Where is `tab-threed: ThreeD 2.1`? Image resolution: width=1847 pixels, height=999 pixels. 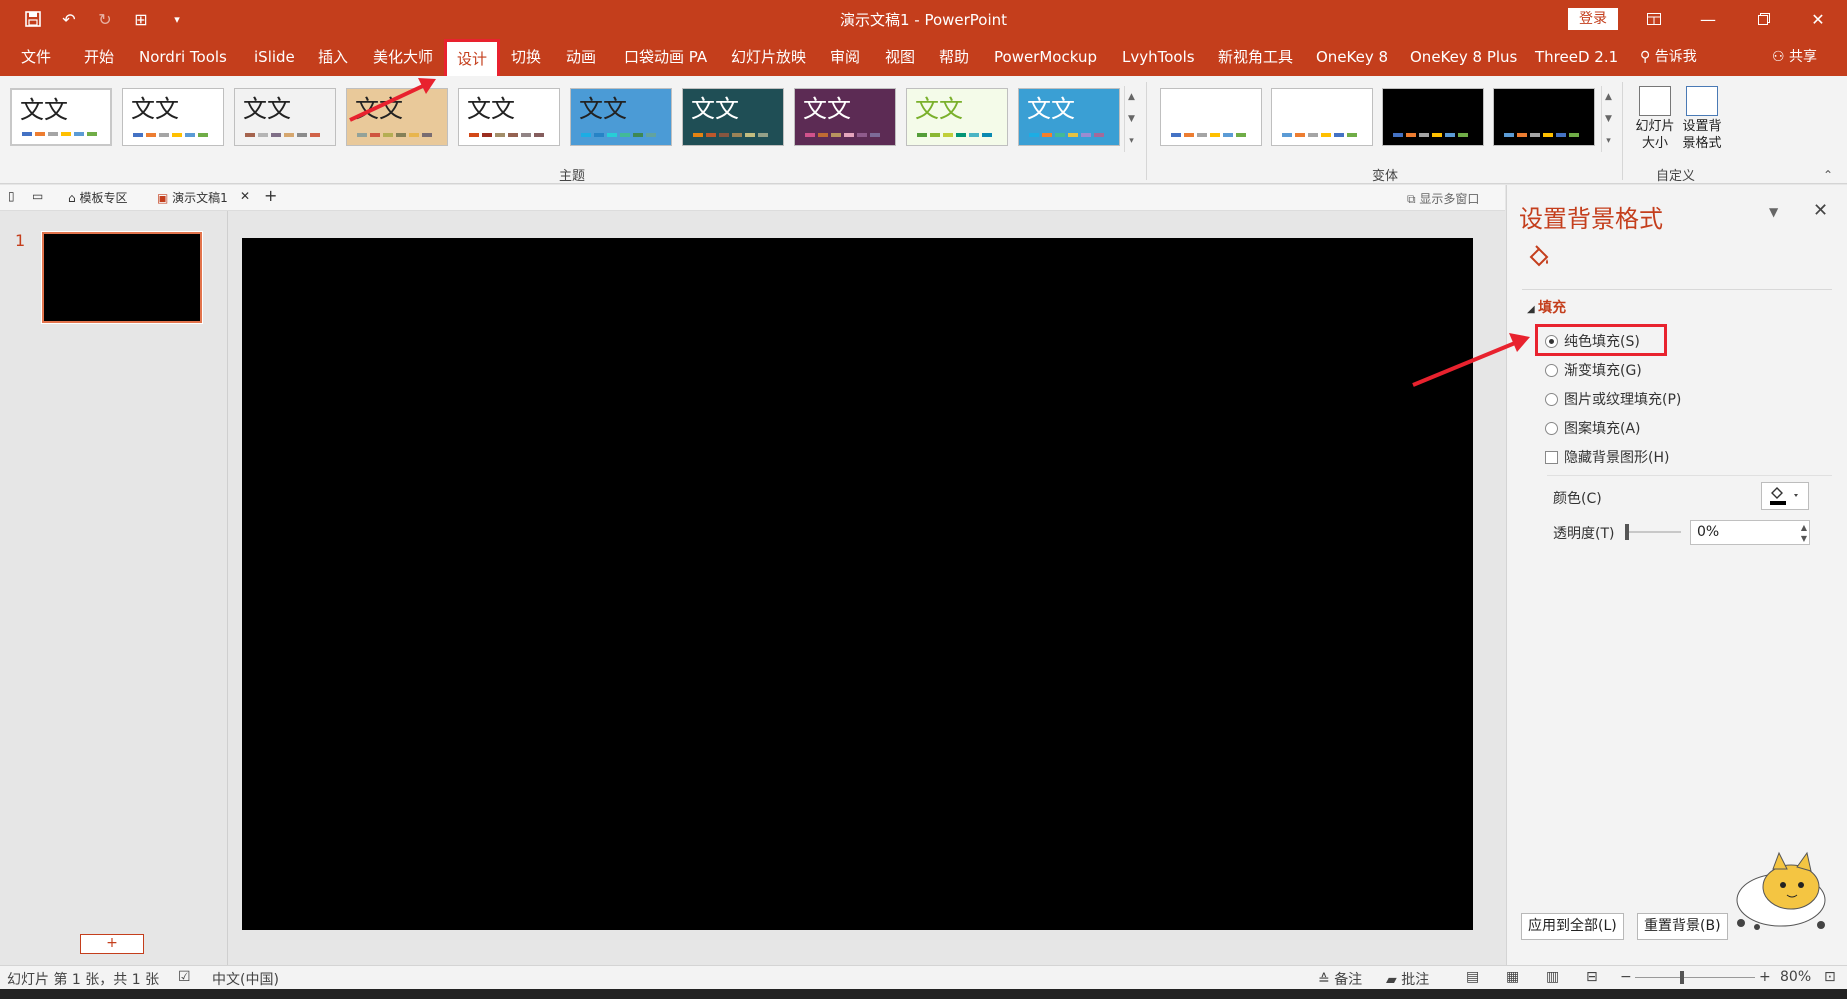 tab-threed: ThreeD 2.1 is located at coordinates (1576, 57).